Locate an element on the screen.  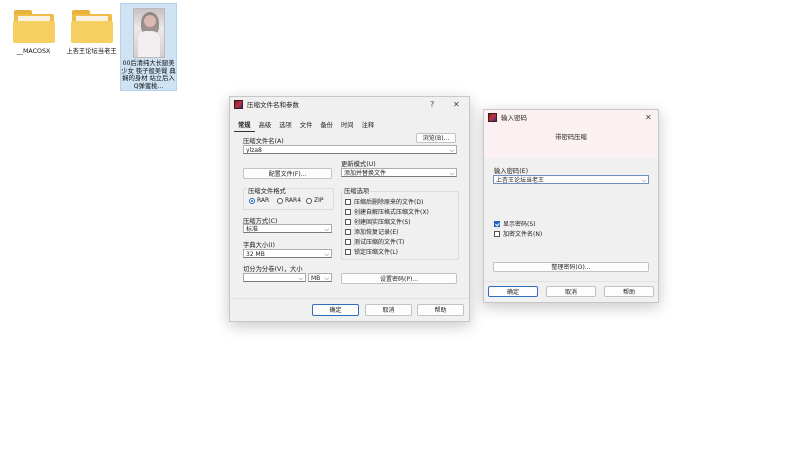
tab-general: 常规 is located at coordinates (244, 125).